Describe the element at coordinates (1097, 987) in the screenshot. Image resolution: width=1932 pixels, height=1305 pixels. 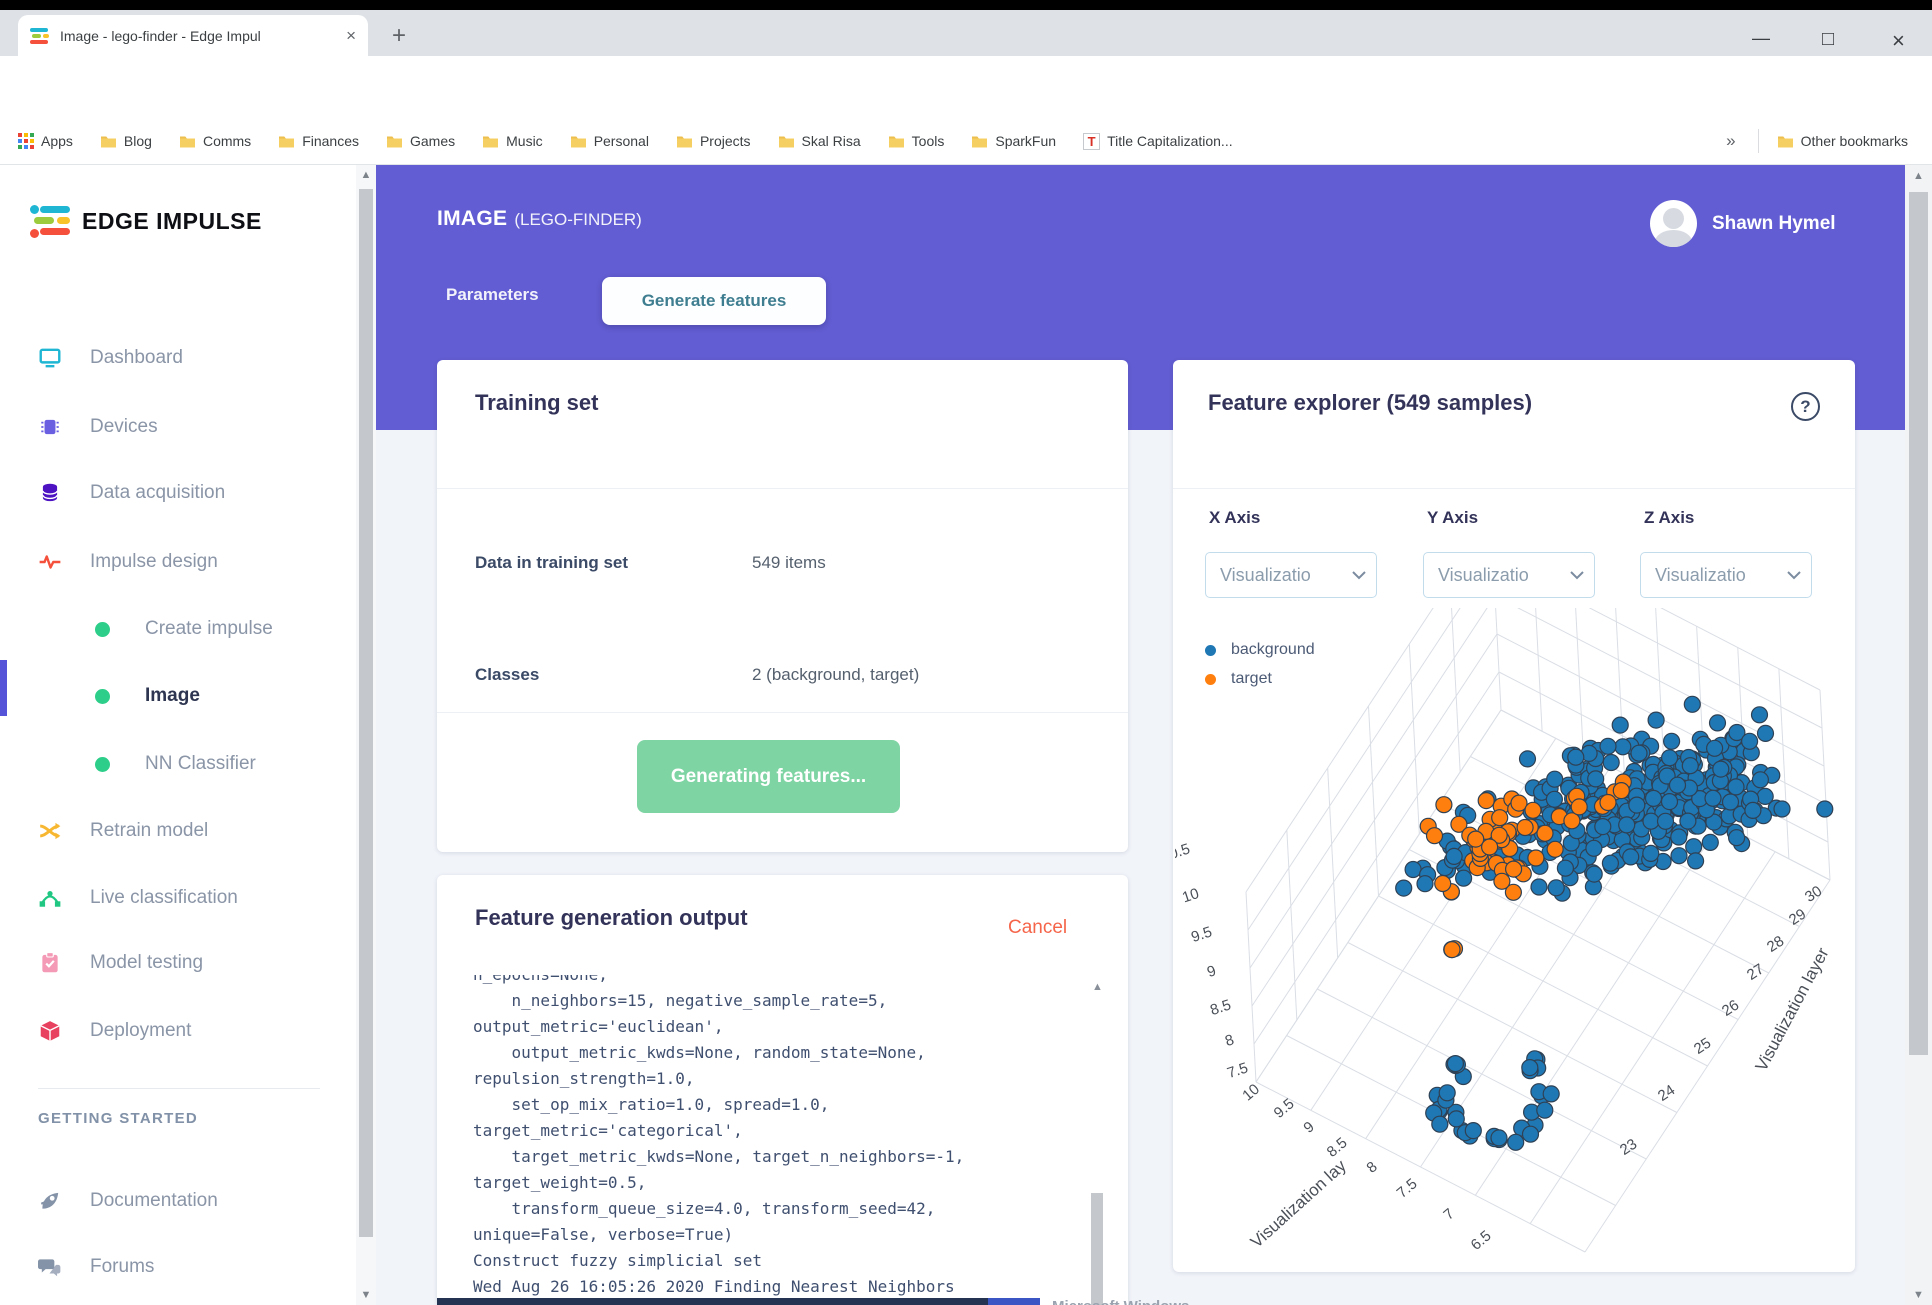
I see `console-scroll-up-icon: ▲` at that location.